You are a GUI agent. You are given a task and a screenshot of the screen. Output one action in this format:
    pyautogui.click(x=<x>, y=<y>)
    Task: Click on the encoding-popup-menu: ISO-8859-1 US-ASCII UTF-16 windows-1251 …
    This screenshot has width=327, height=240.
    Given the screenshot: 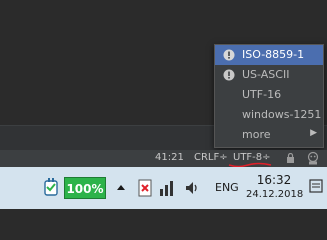 What is the action you would take?
    pyautogui.click(x=269, y=96)
    